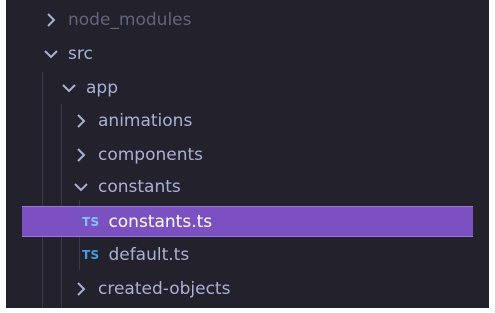  I want to click on tree-item-components: components, so click(247, 155).